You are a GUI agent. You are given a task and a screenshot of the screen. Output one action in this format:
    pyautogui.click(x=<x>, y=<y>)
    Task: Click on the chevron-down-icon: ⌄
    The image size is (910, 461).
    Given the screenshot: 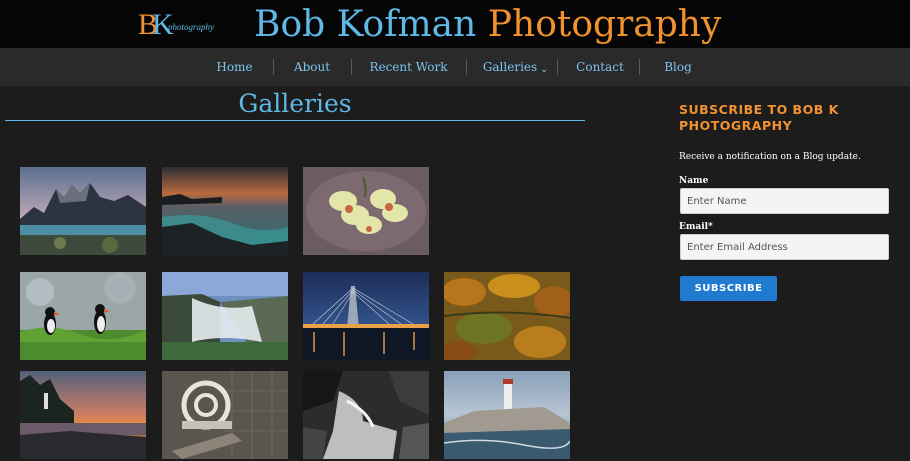 What is the action you would take?
    pyautogui.click(x=544, y=69)
    